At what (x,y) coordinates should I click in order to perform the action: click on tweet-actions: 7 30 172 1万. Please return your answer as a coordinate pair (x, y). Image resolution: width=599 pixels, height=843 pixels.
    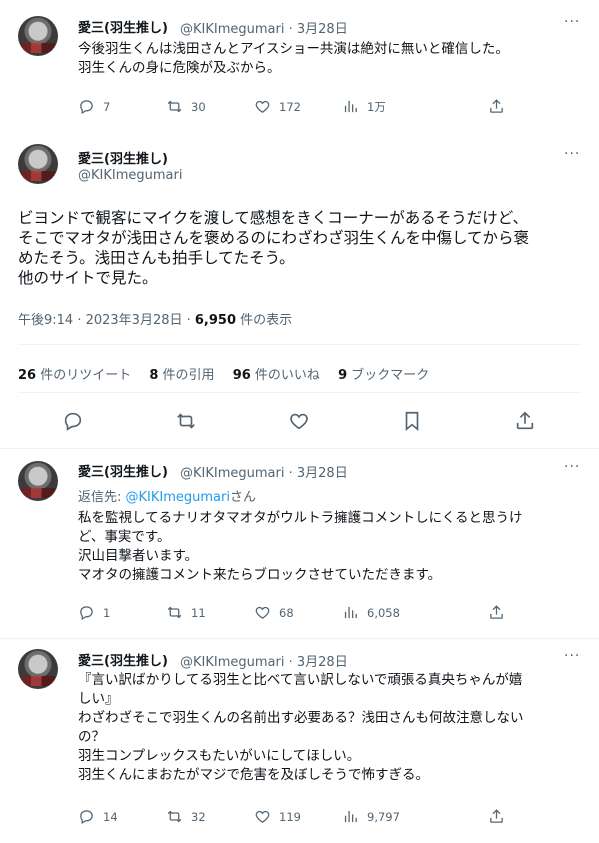
    Looking at the image, I should click on (298, 109).